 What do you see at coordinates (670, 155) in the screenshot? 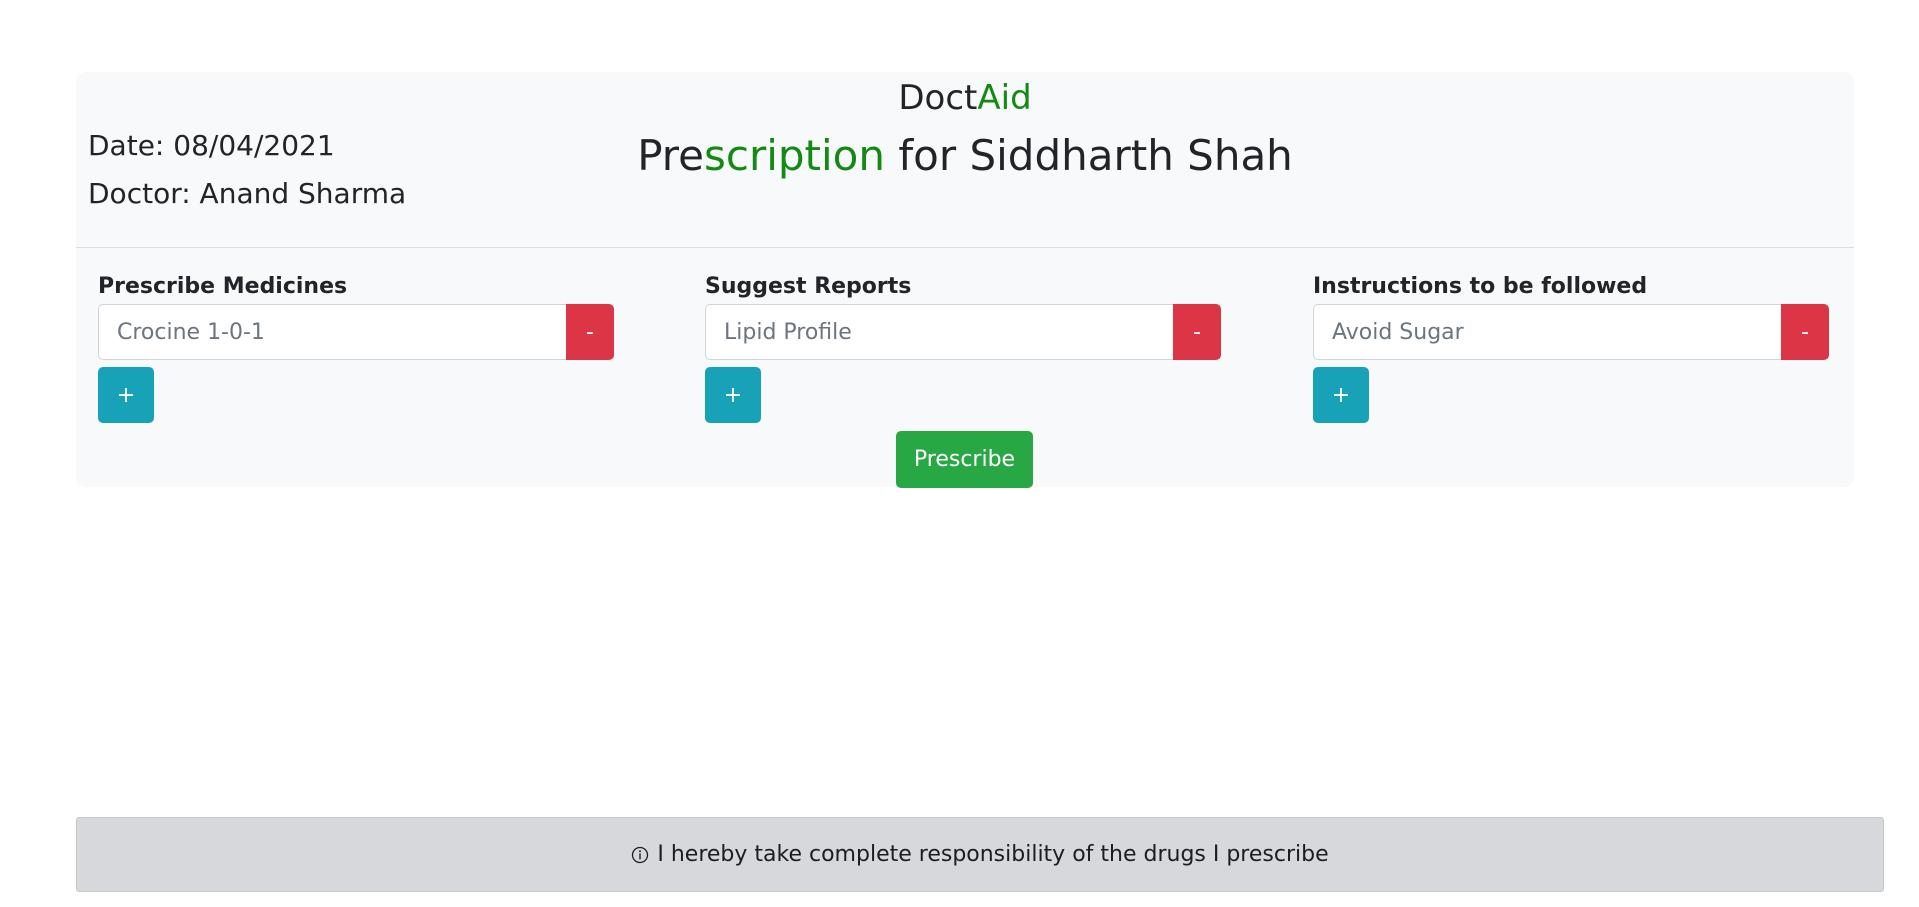
I see `title-part-1: Pre` at bounding box center [670, 155].